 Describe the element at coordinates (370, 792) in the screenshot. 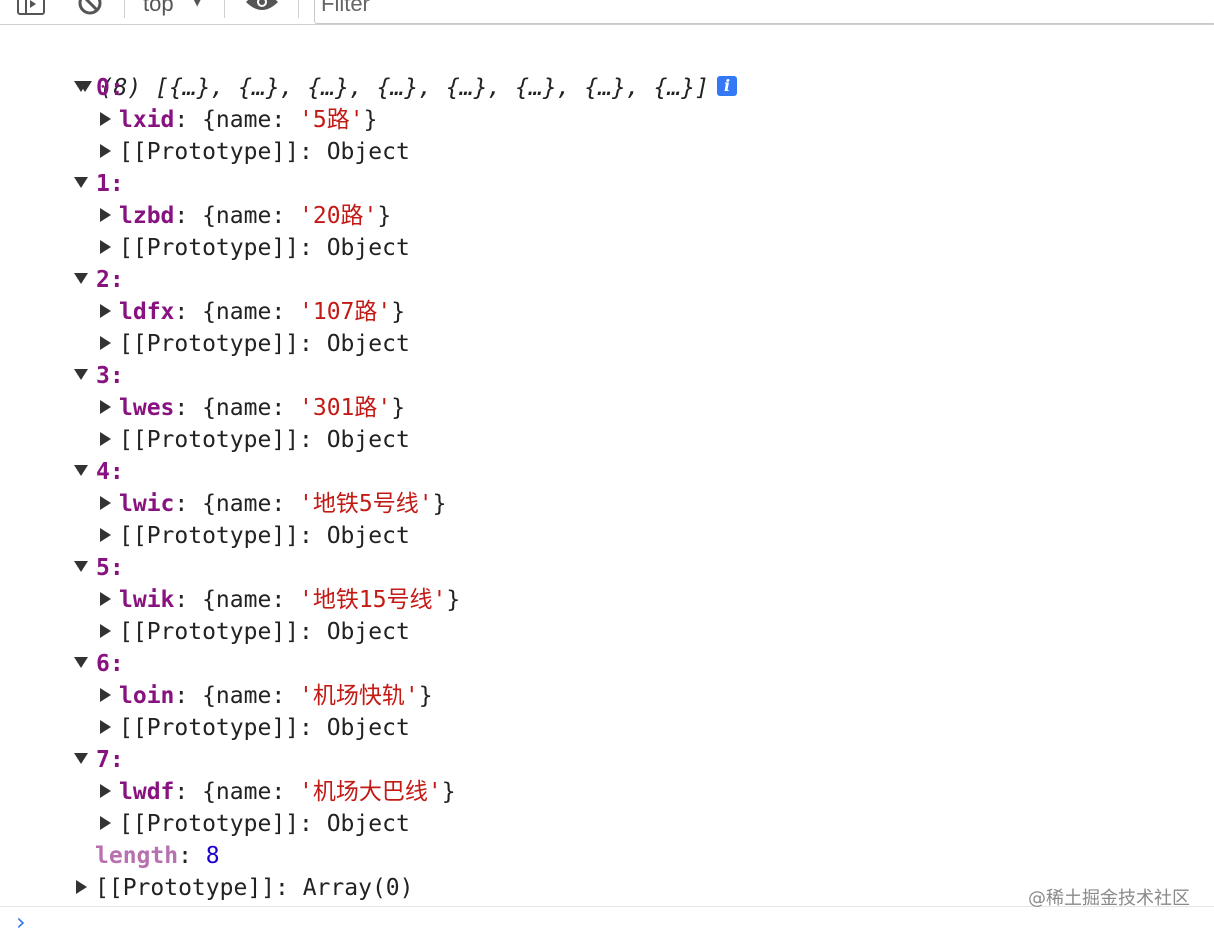

I see `string-value: '机场大巴线'` at that location.